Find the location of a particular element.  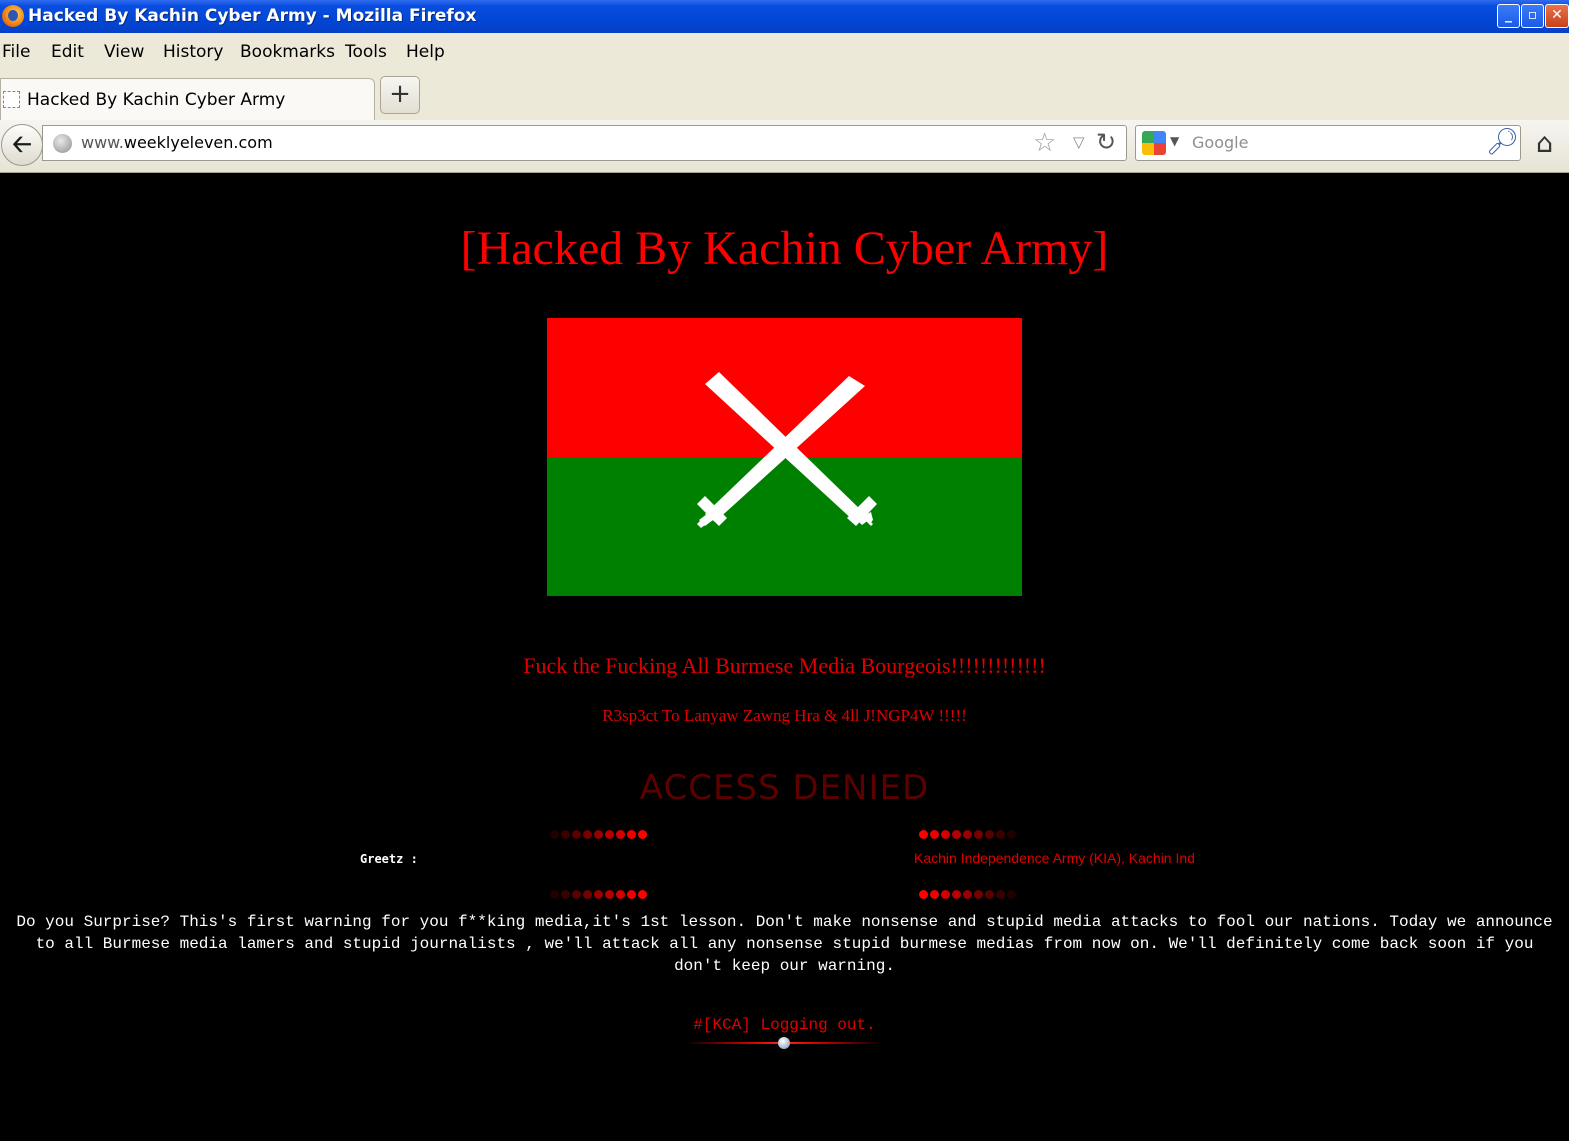

url-bar: www.weeklyeleven.com ☆ ▽ ↻ is located at coordinates (584, 143).